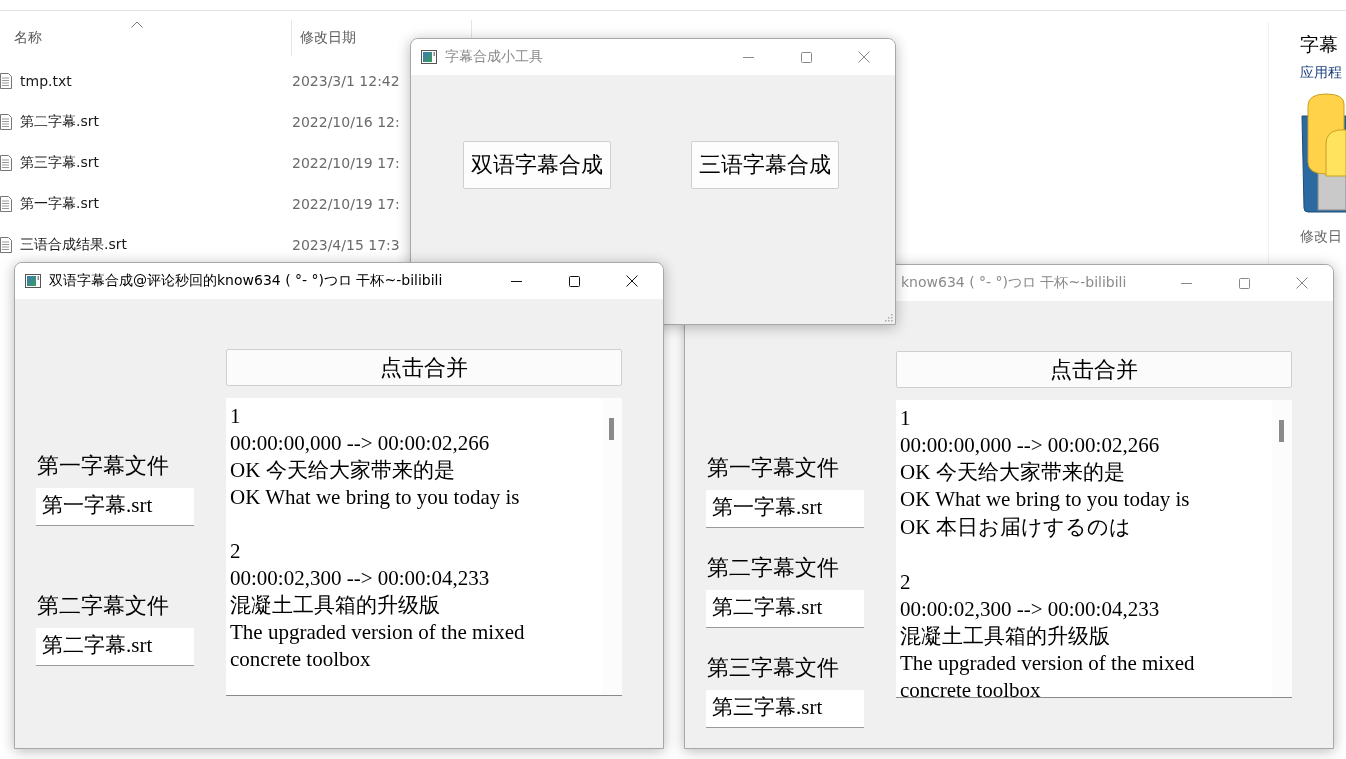 The image size is (1346, 759). Describe the element at coordinates (156, 121) in the screenshot. I see `file-name: 第二字幕.srt` at that location.